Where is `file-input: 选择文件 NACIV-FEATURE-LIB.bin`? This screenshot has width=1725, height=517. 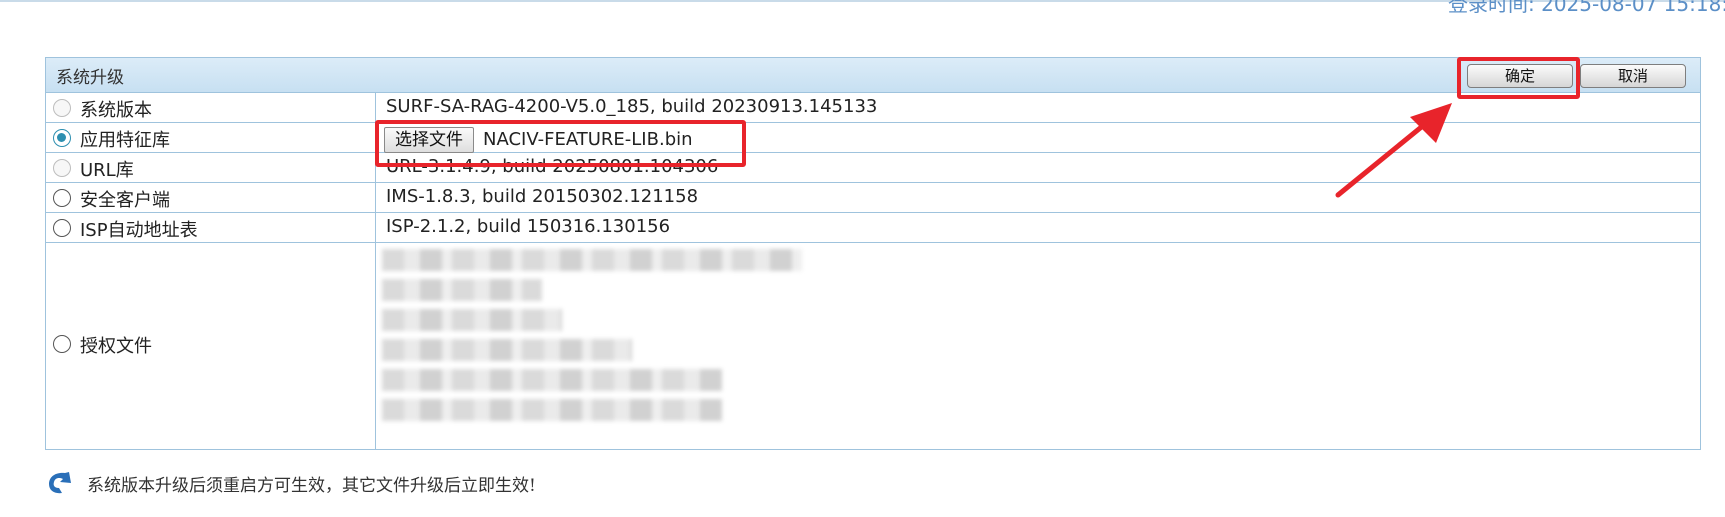 file-input: 选择文件 NACIV-FEATURE-LIB.bin is located at coordinates (538, 139).